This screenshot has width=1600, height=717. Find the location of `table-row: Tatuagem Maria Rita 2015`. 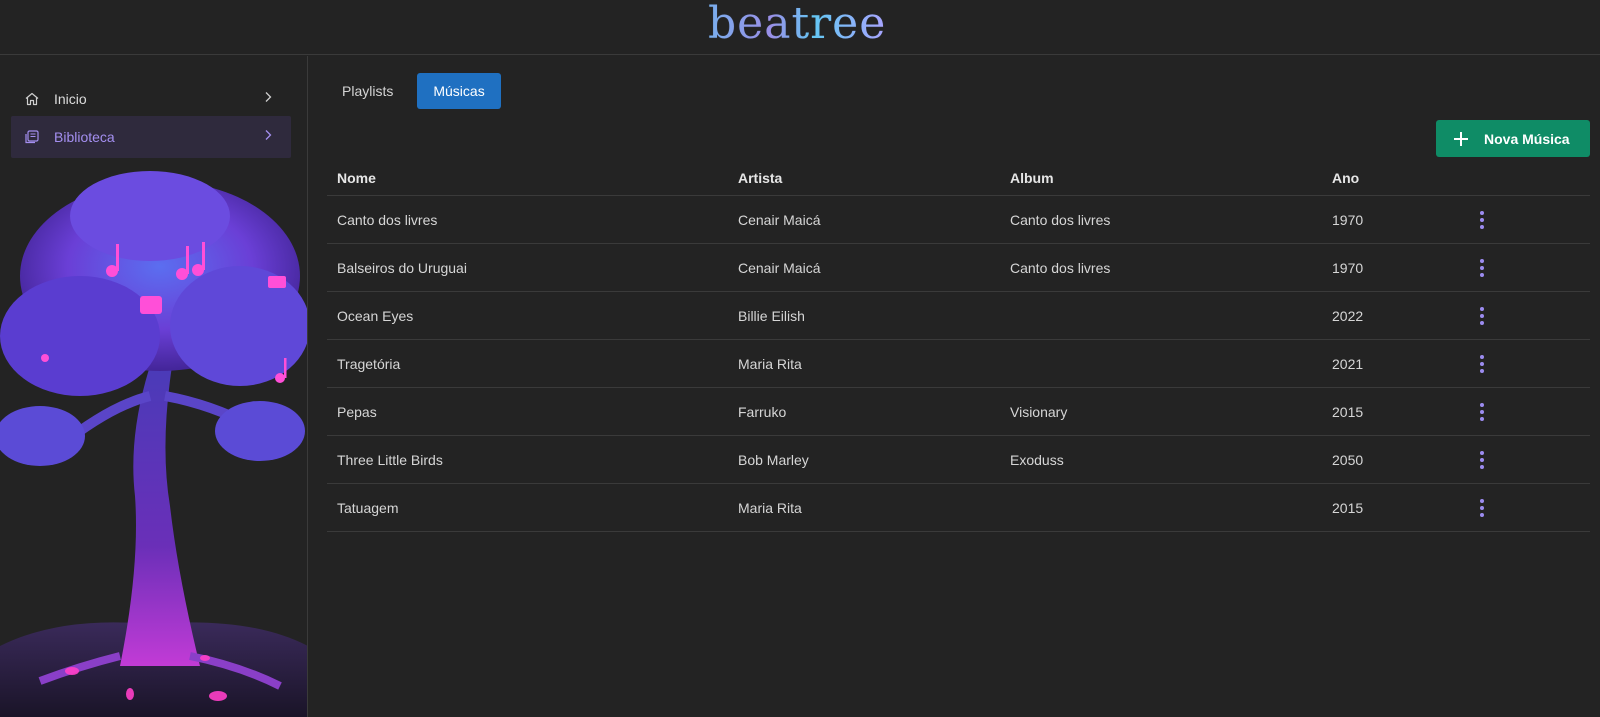

table-row: Tatuagem Maria Rita 2015 is located at coordinates (958, 508).